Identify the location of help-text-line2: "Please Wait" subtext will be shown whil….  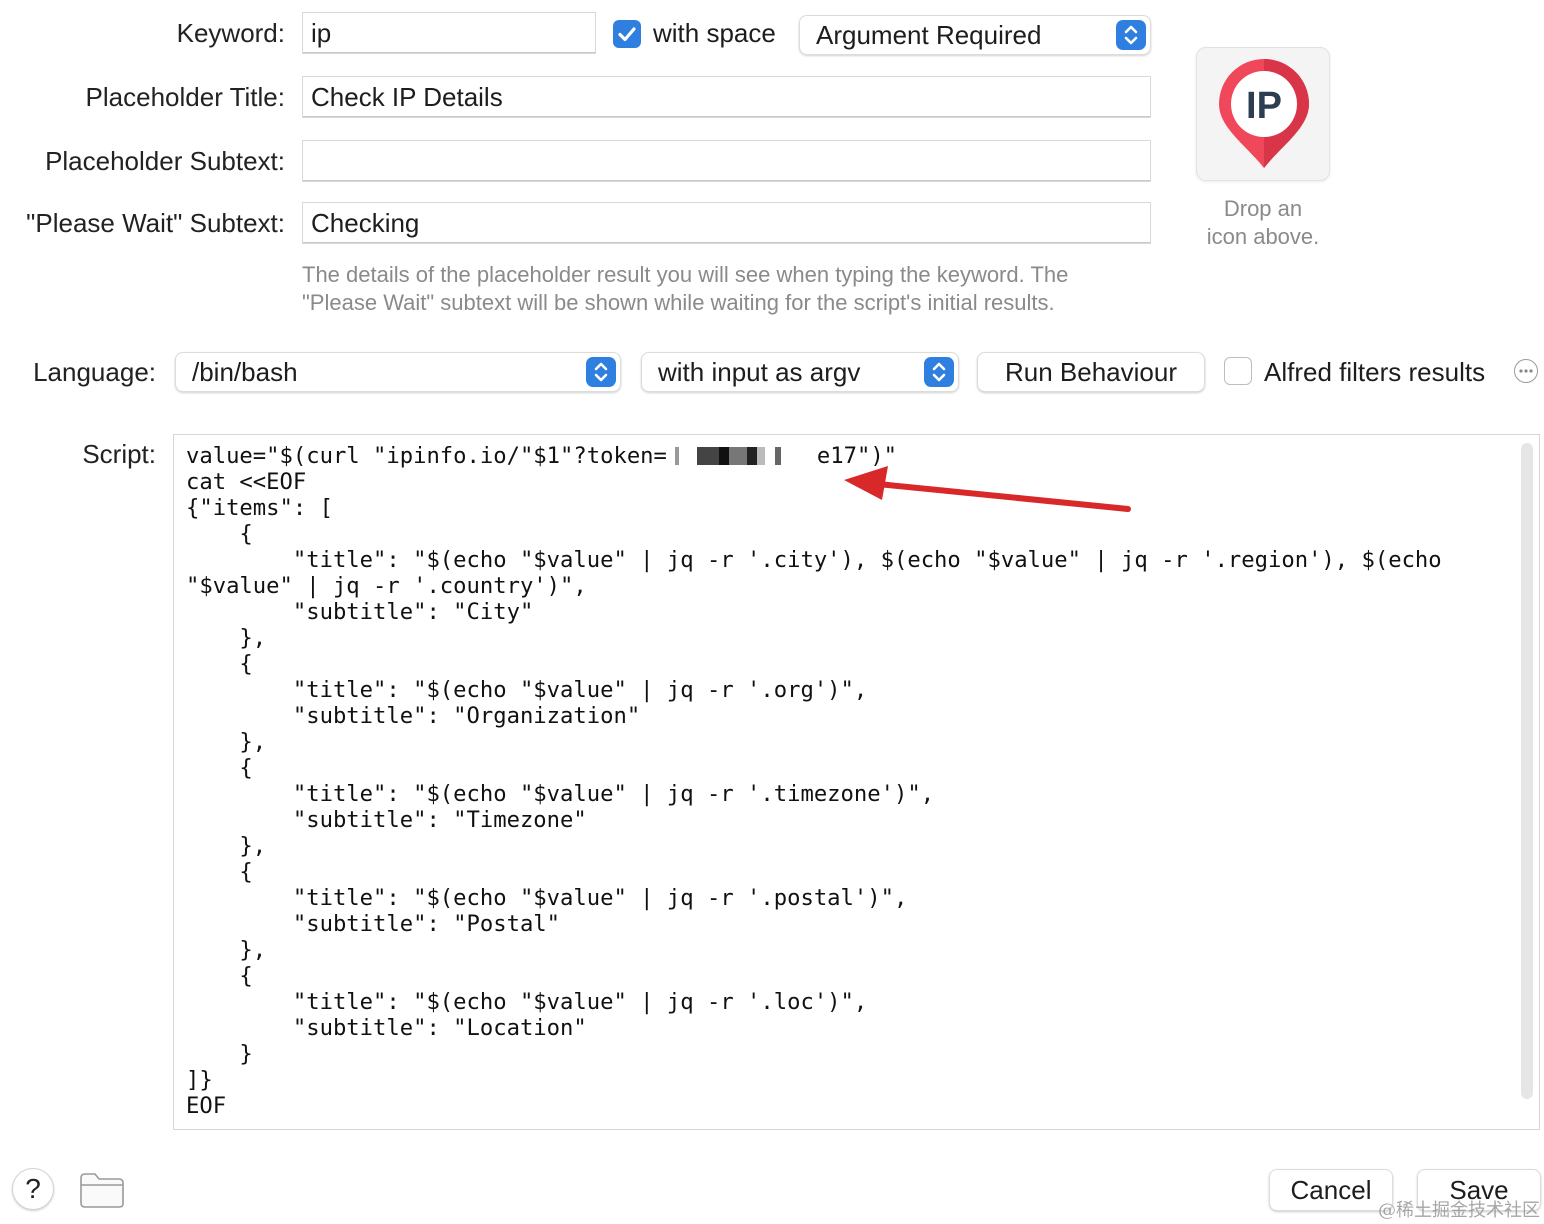
(678, 302).